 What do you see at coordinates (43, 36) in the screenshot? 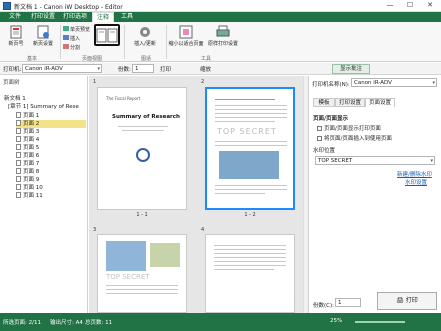
I see `new-page-settings-button: 新页设置` at bounding box center [43, 36].